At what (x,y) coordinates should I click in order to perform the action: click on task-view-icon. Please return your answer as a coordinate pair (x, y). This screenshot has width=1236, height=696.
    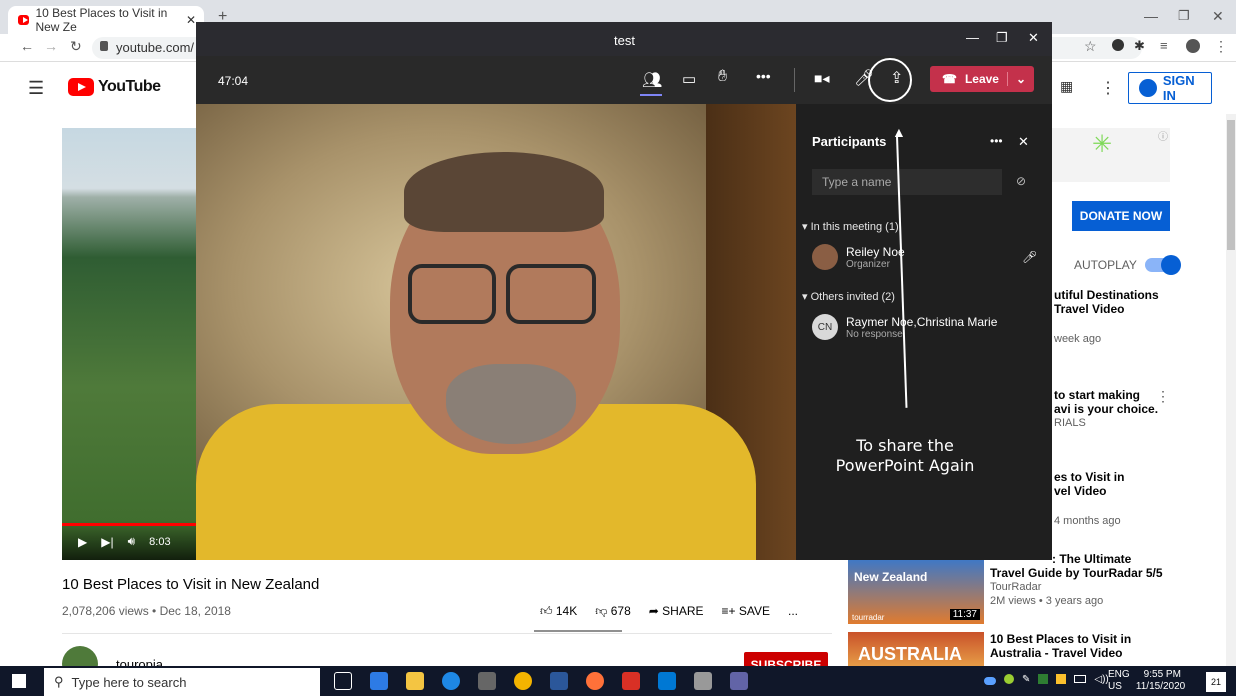
    Looking at the image, I should click on (343, 681).